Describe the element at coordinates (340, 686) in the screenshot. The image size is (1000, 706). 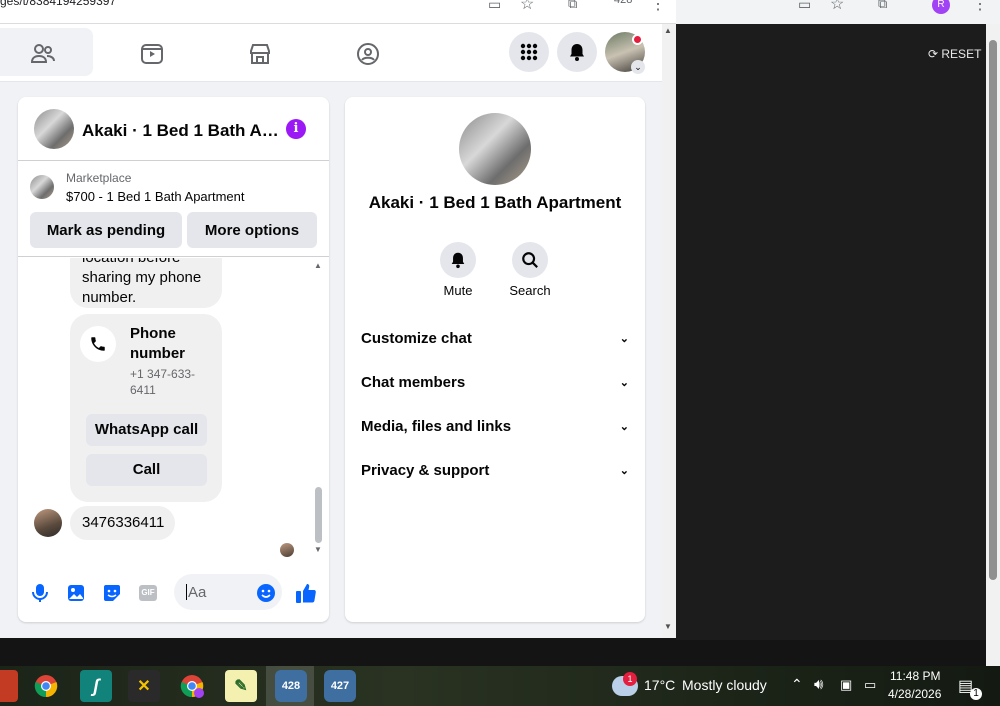
I see `app-427-icon: 427` at that location.